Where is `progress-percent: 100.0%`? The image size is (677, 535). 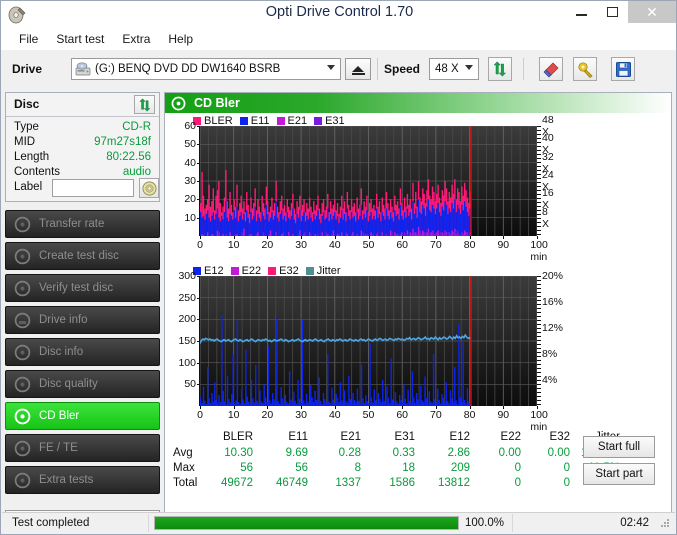 progress-percent: 100.0% is located at coordinates (485, 522).